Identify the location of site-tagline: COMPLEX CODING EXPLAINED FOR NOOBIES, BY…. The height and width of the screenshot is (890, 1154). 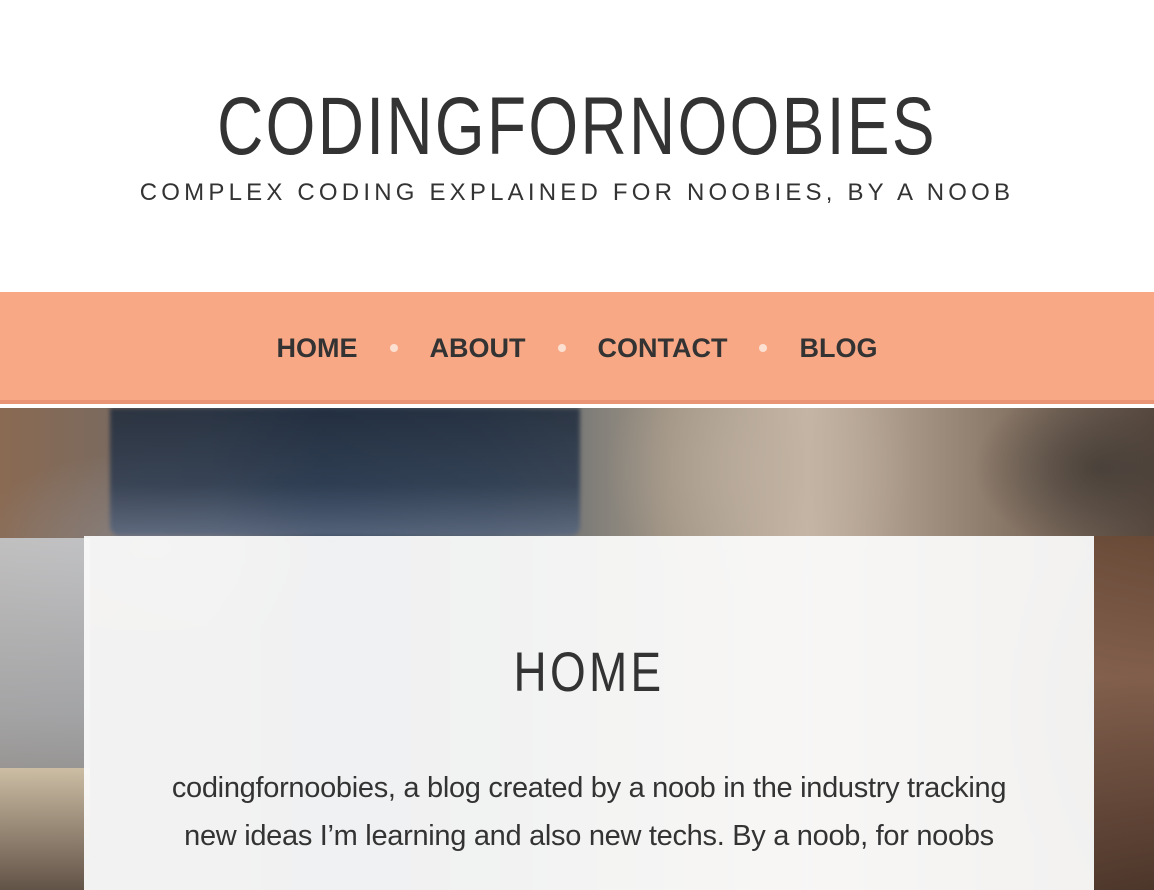
(577, 192).